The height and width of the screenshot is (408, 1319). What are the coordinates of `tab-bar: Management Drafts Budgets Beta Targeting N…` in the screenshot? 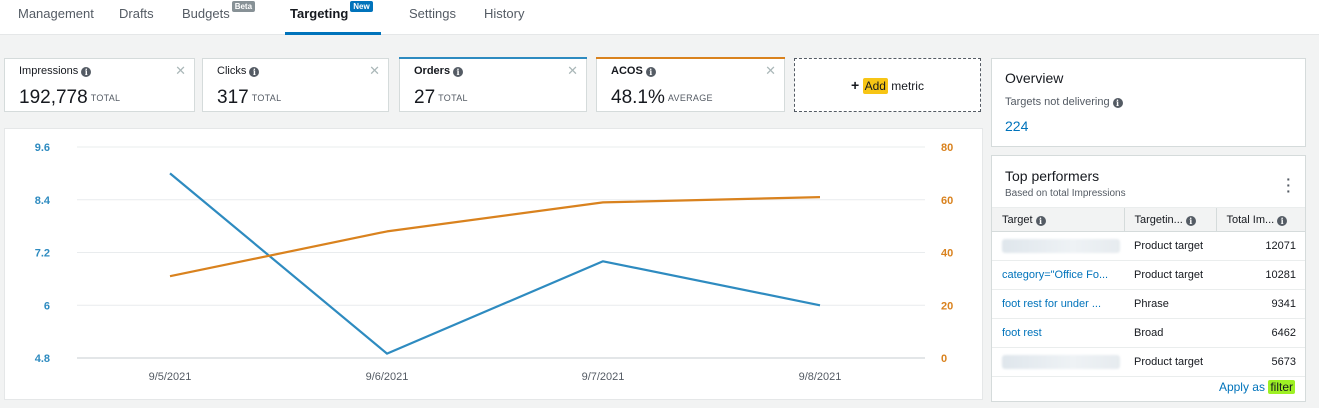 It's located at (659, 17).